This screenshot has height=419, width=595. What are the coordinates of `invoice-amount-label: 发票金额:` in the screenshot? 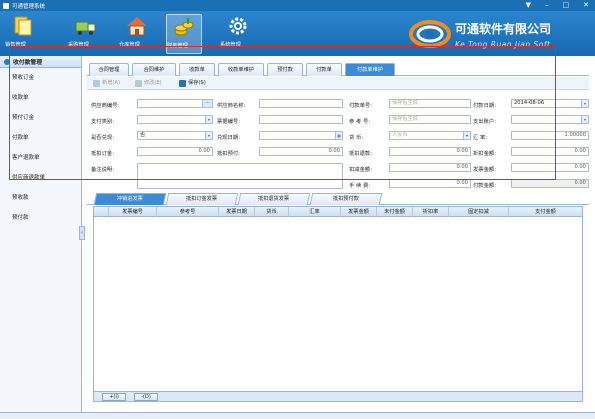 It's located at (484, 170).